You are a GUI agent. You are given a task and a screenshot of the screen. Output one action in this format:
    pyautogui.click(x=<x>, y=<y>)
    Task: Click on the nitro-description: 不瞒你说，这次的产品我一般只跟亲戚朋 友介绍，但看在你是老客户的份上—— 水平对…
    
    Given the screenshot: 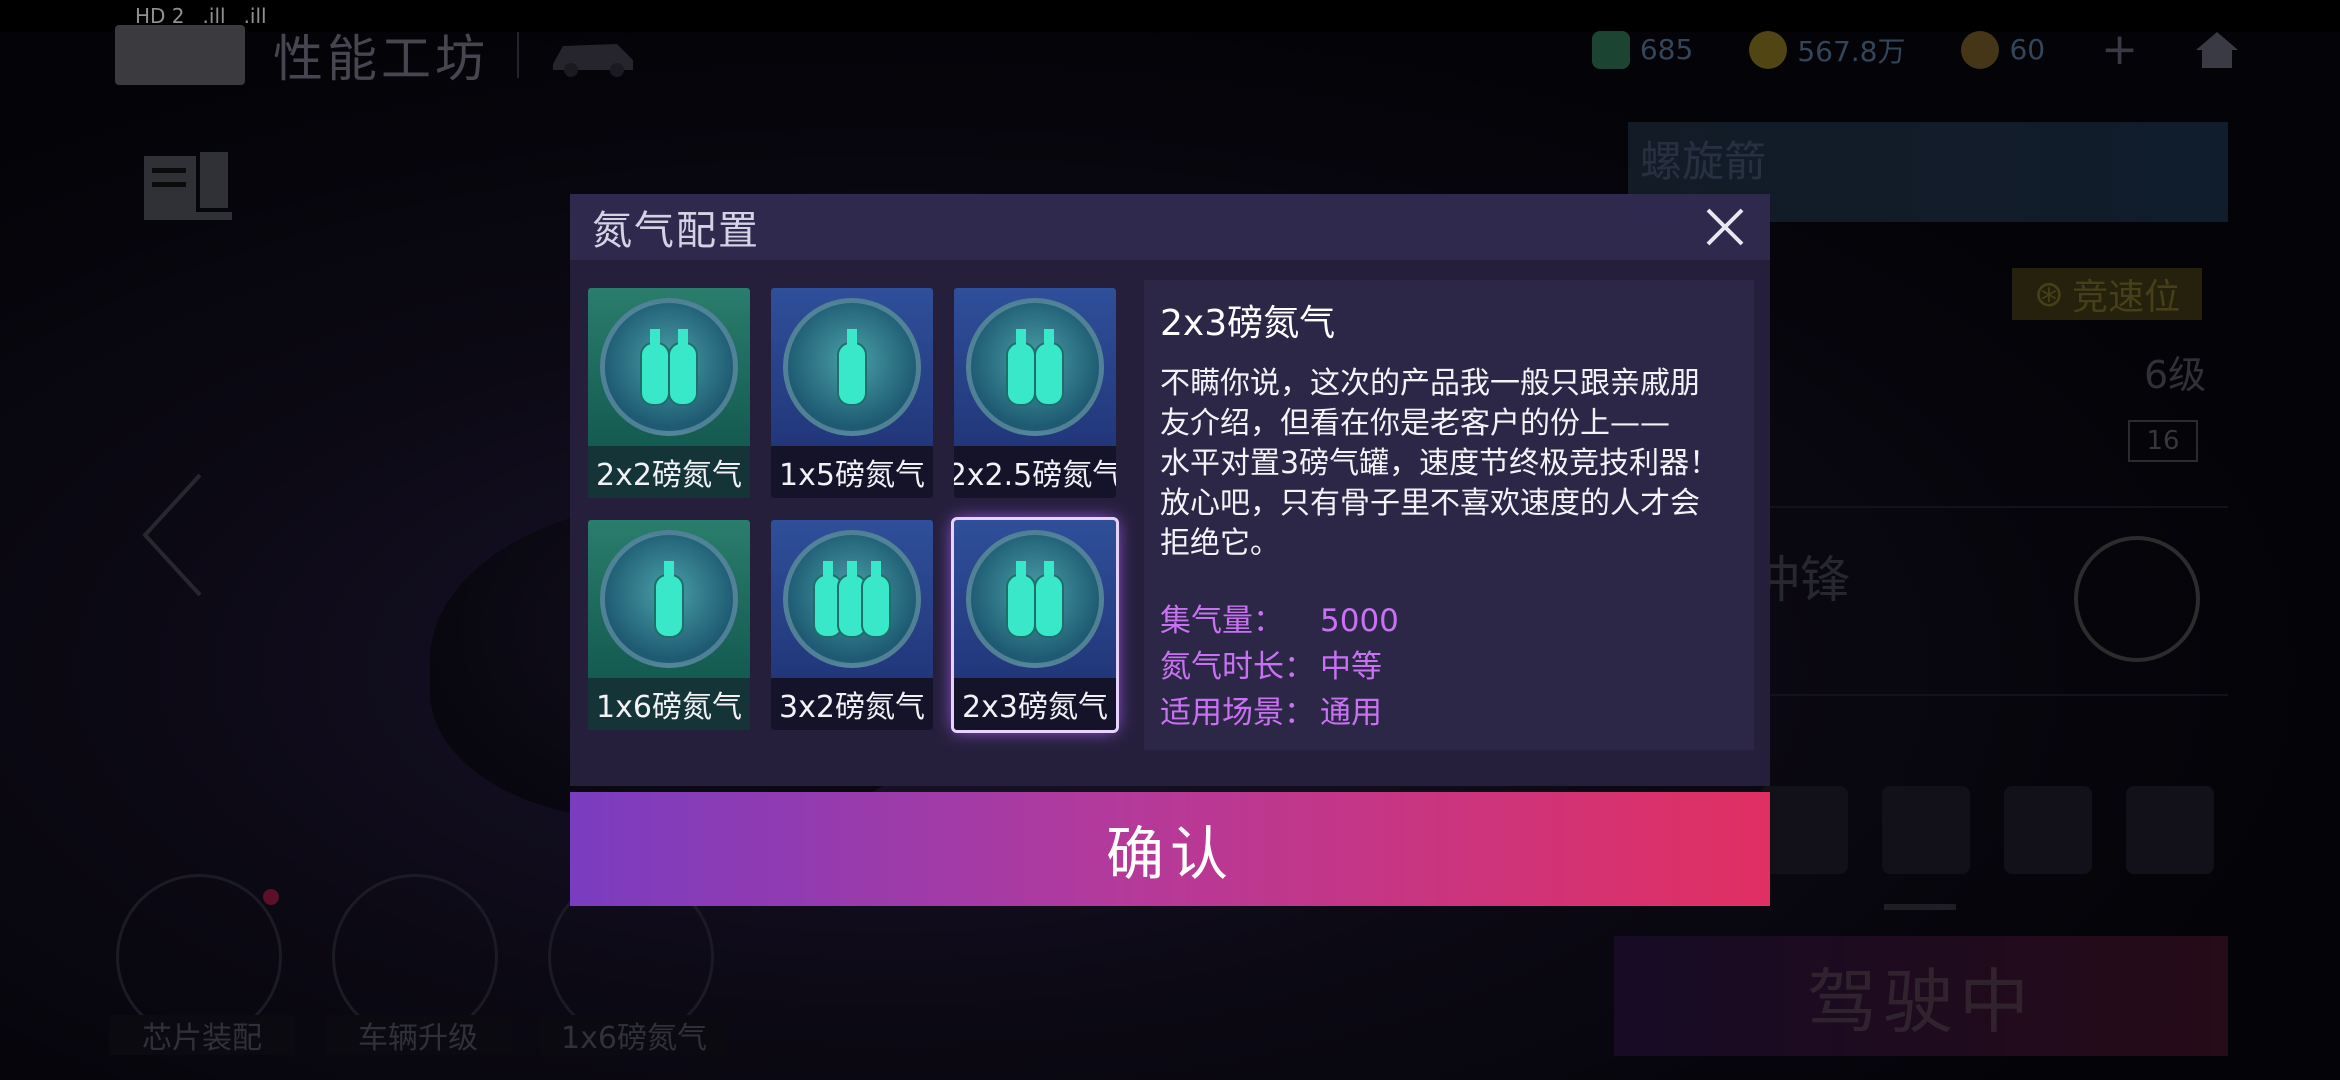 What is the action you would take?
    pyautogui.click(x=1440, y=463)
    